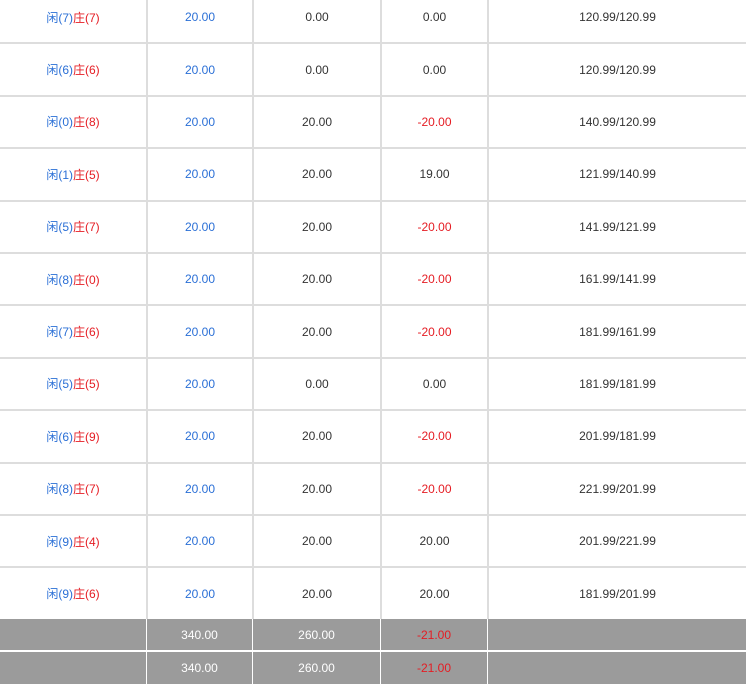  I want to click on balance-cell: 181.99/161.99, so click(616, 331).